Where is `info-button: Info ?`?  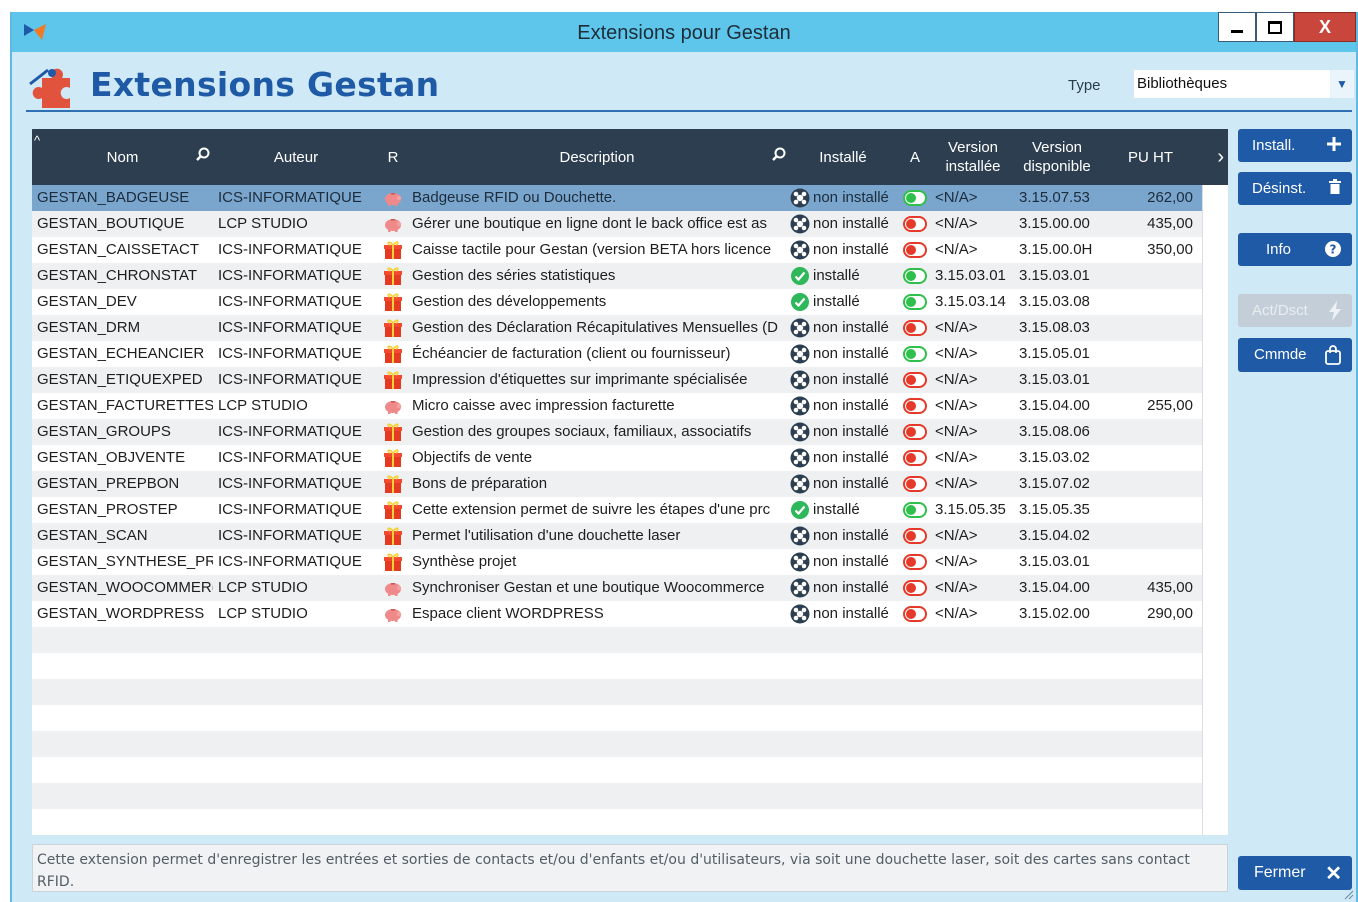 info-button: Info ? is located at coordinates (1295, 249).